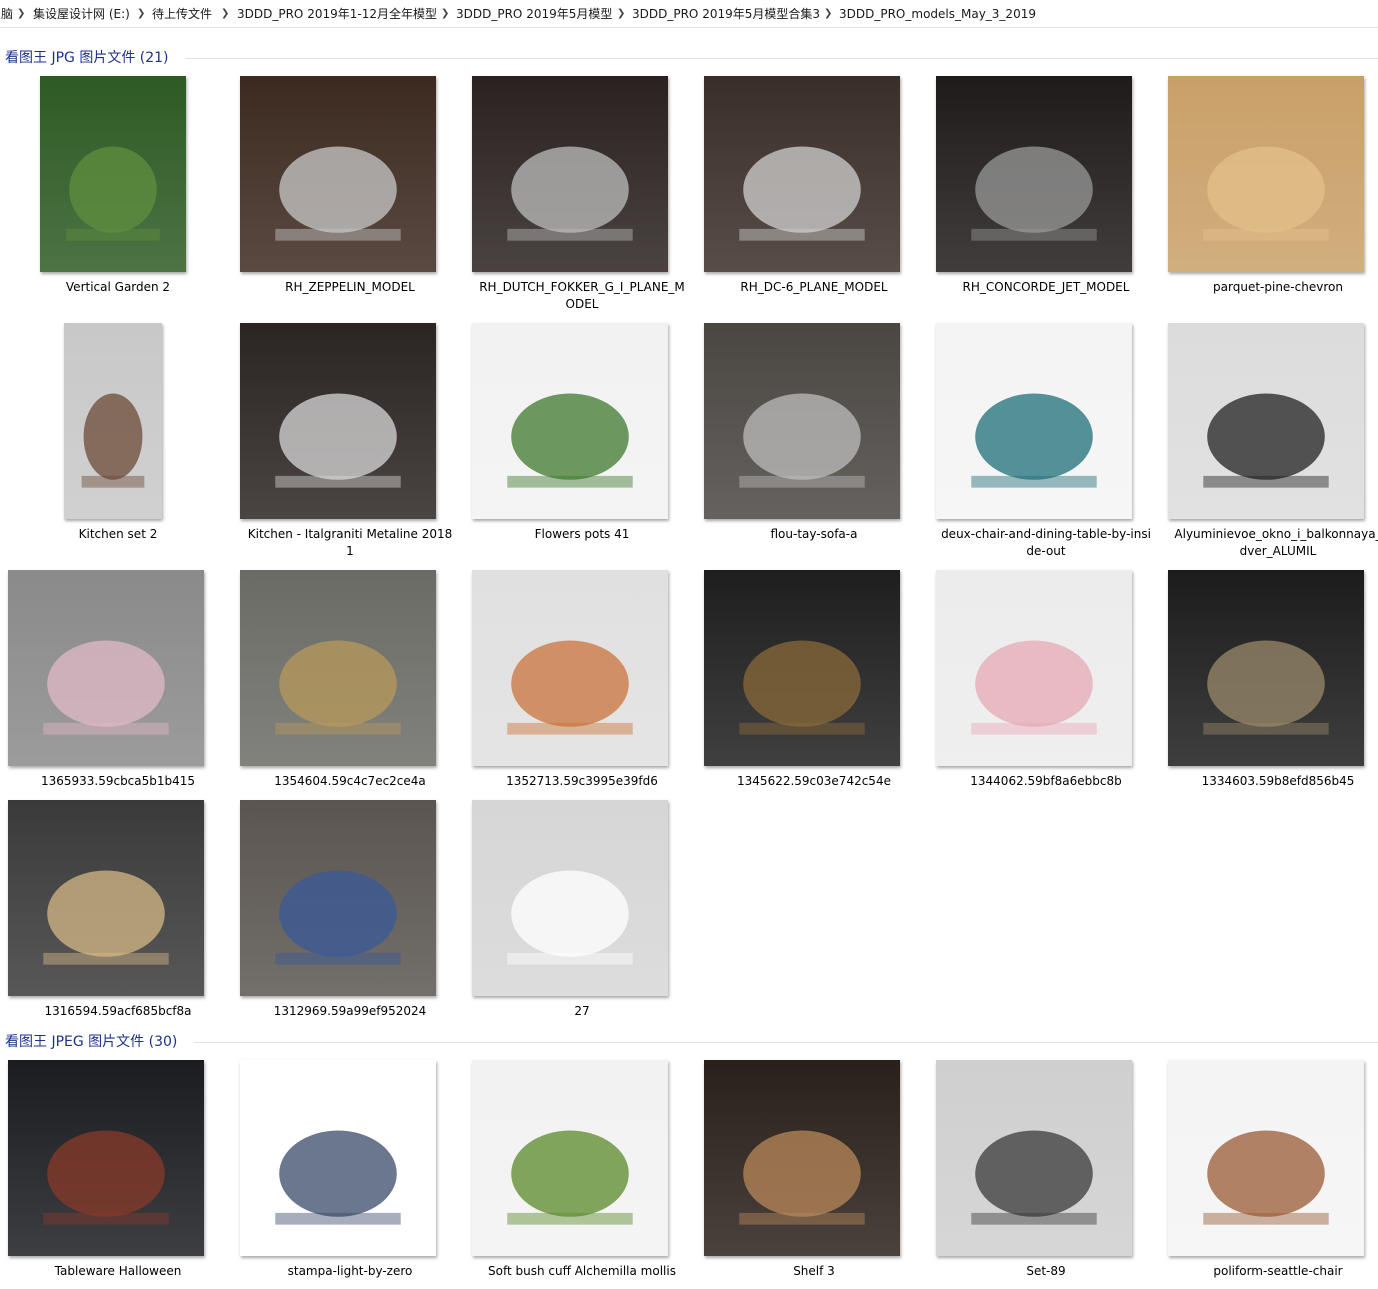 Image resolution: width=1378 pixels, height=1289 pixels. What do you see at coordinates (81, 13) in the screenshot?
I see `breadcrumb-item-drive: 集设屋设计网 (E:)` at bounding box center [81, 13].